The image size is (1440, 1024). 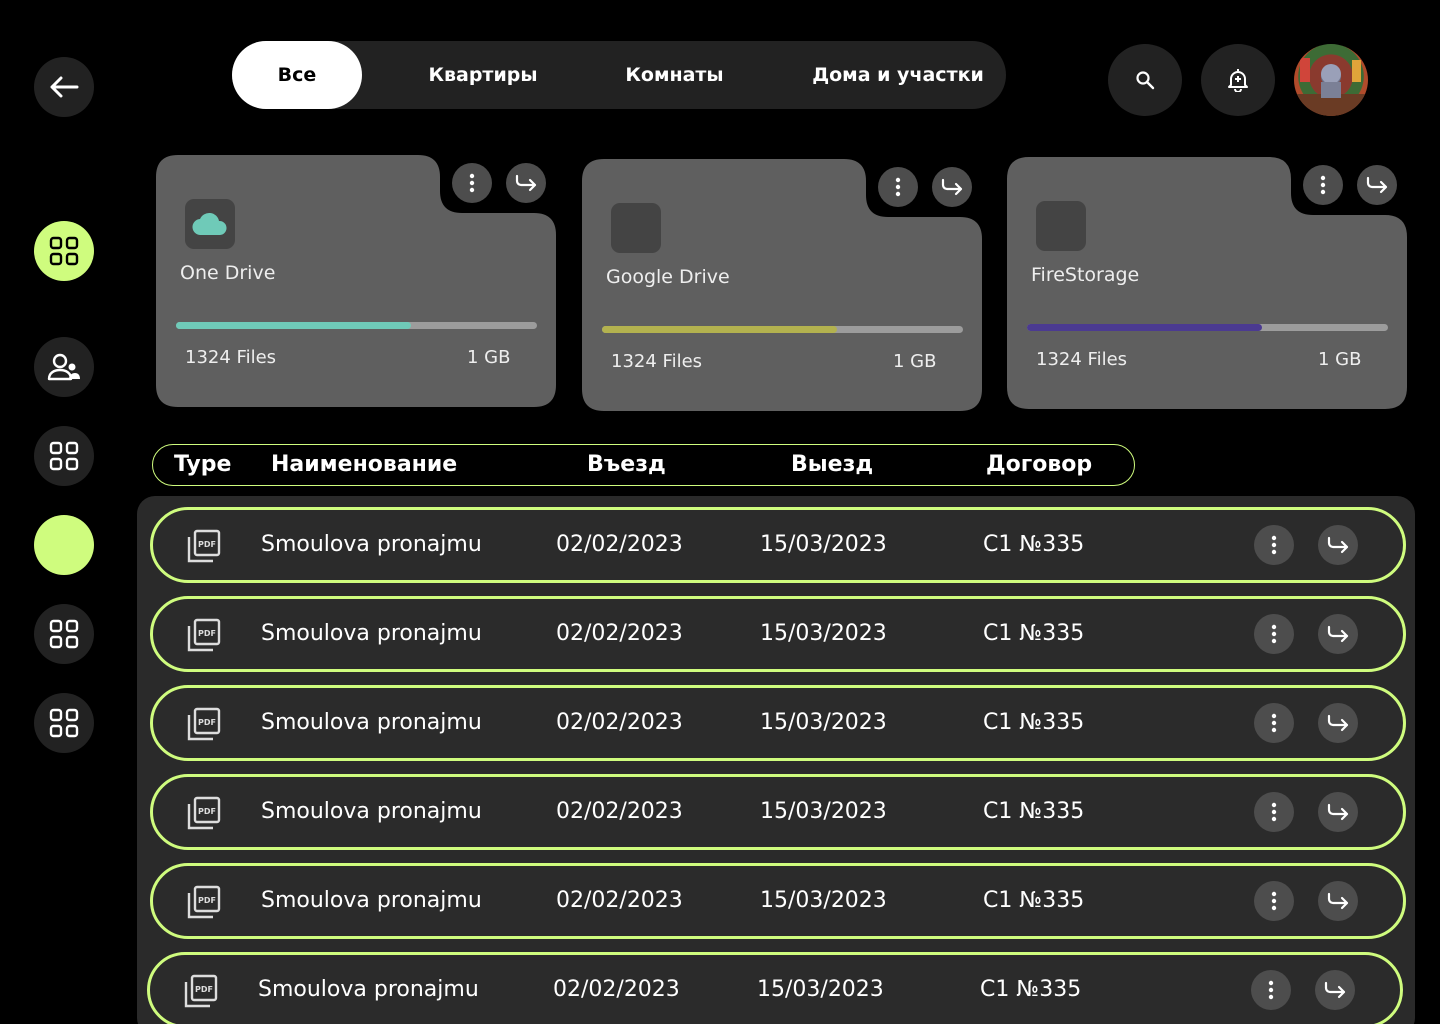 I want to click on firestorage-icon, so click(x=1061, y=226).